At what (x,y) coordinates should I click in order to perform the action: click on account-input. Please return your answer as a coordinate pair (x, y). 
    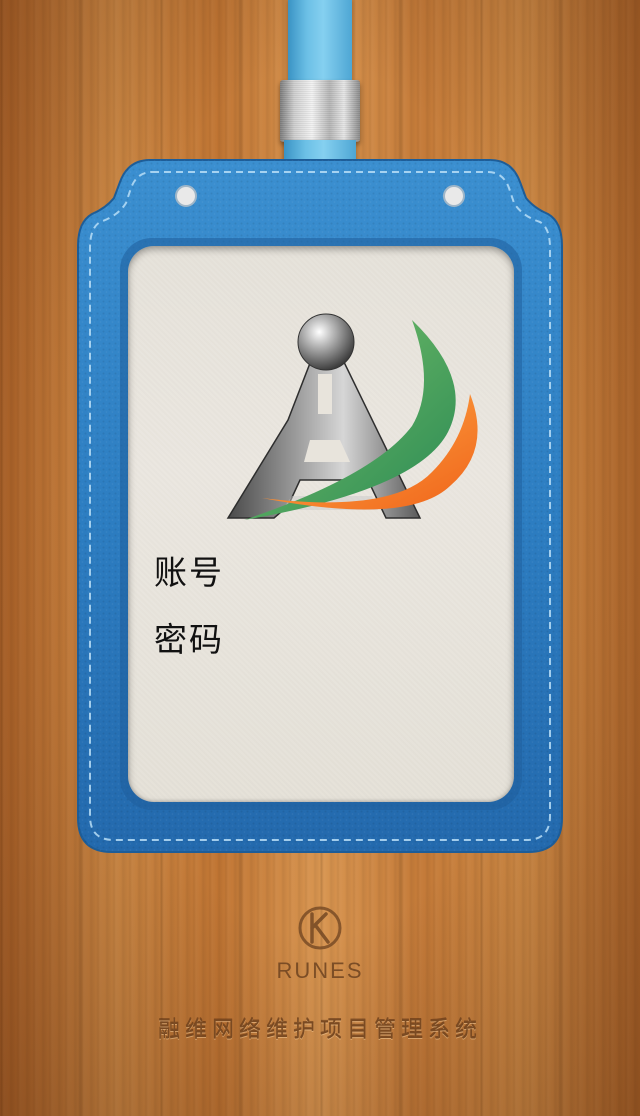
    Looking at the image, I should click on (358, 567).